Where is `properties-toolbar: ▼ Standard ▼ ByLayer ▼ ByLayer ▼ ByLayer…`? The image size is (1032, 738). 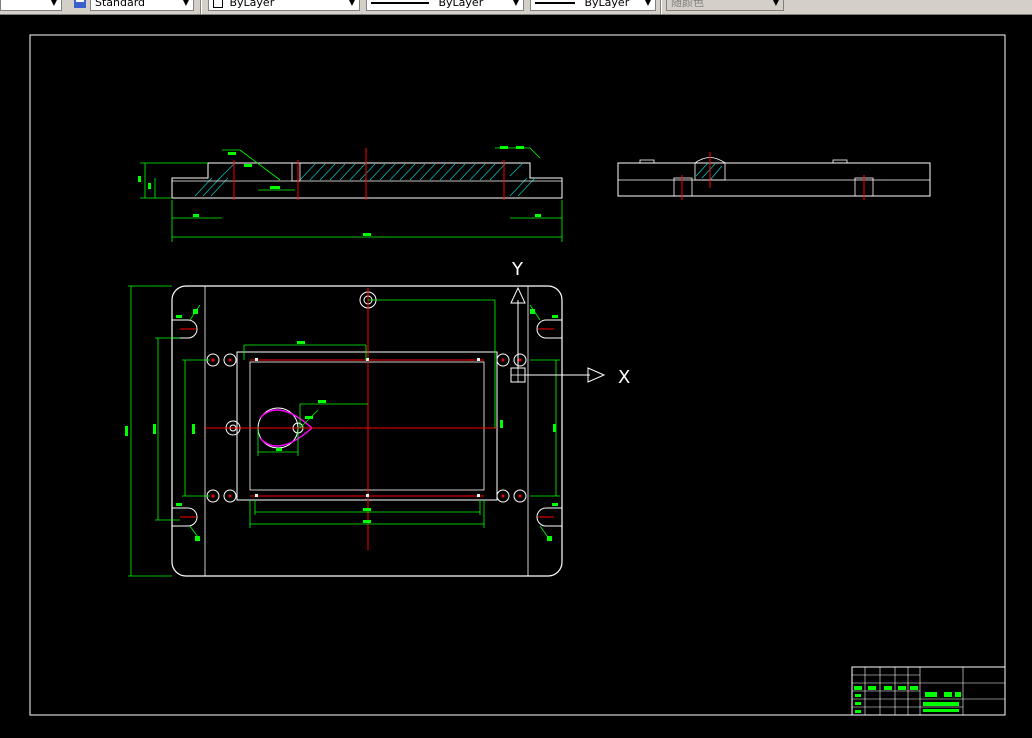 properties-toolbar: ▼ Standard ▼ ByLayer ▼ ByLayer ▼ ByLayer… is located at coordinates (516, 7).